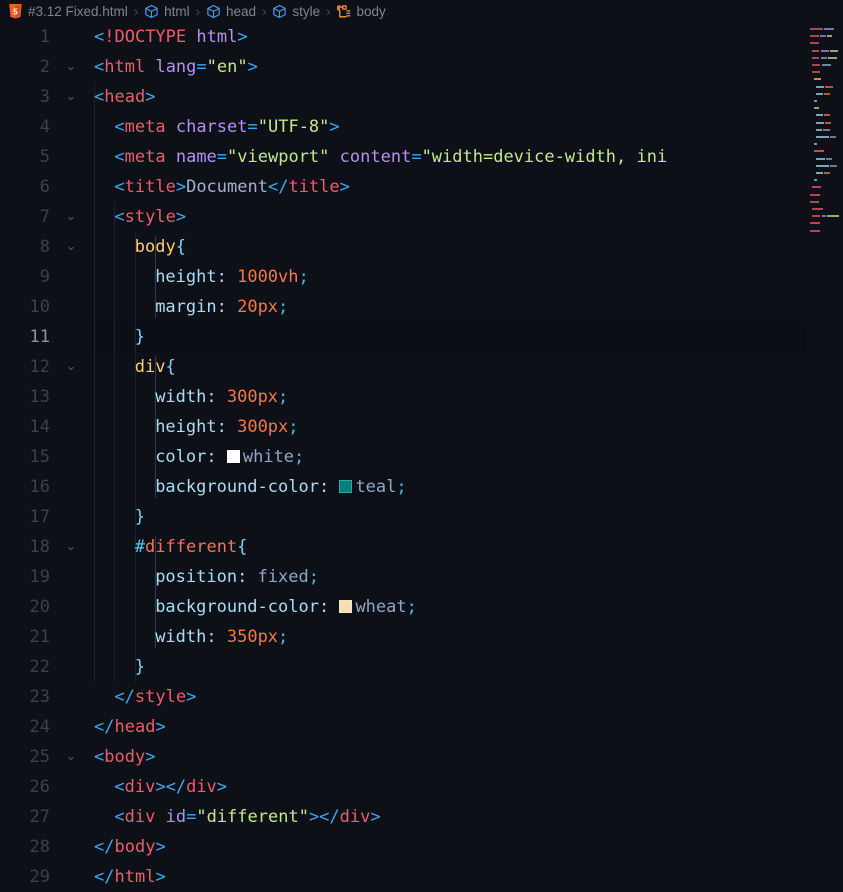 Image resolution: width=843 pixels, height=892 pixels. What do you see at coordinates (39, 547) in the screenshot?
I see `line-number: 18` at bounding box center [39, 547].